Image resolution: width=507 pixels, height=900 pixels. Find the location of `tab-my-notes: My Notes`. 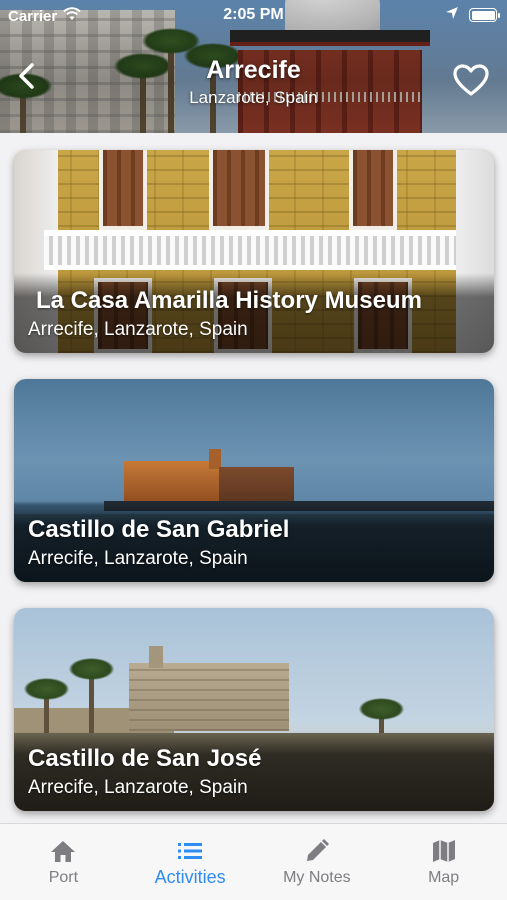

tab-my-notes: My Notes is located at coordinates (317, 862).